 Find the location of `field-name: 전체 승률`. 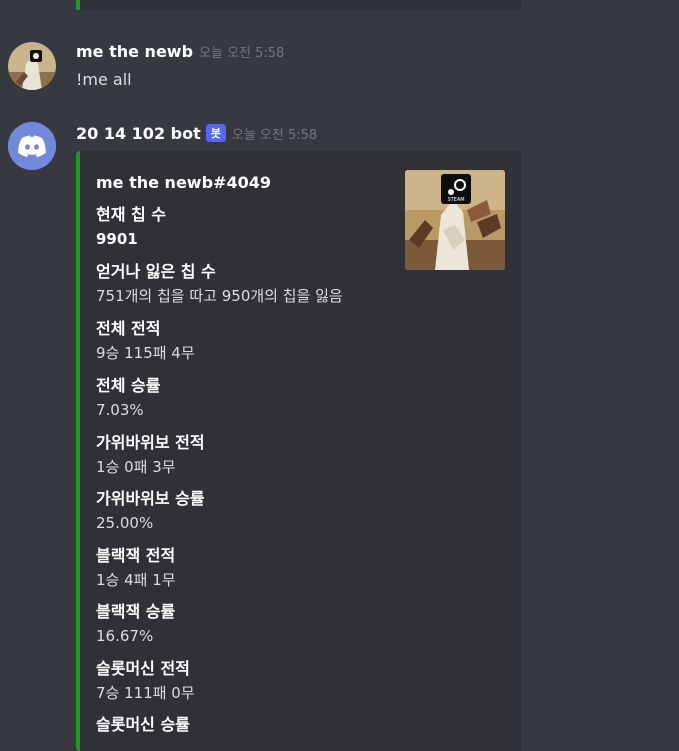

field-name: 전체 승률 is located at coordinates (128, 385).